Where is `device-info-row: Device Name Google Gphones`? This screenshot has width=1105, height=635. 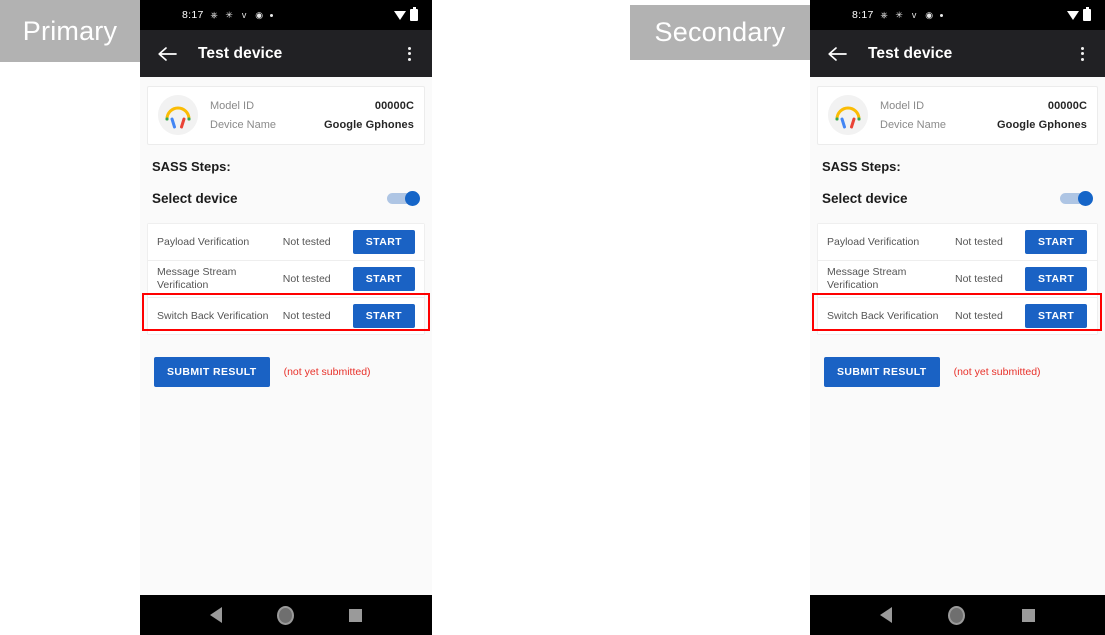
device-info-row: Device Name Google Gphones is located at coordinates (983, 124).